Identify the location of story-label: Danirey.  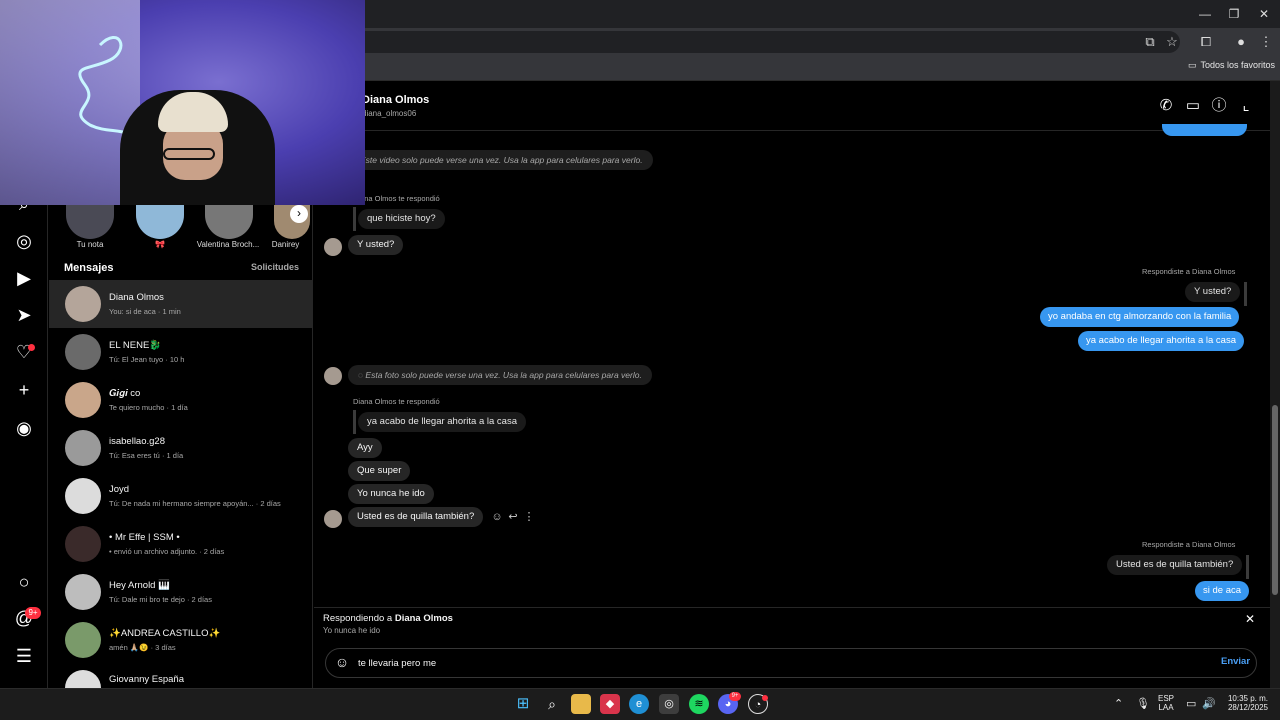
(285, 244).